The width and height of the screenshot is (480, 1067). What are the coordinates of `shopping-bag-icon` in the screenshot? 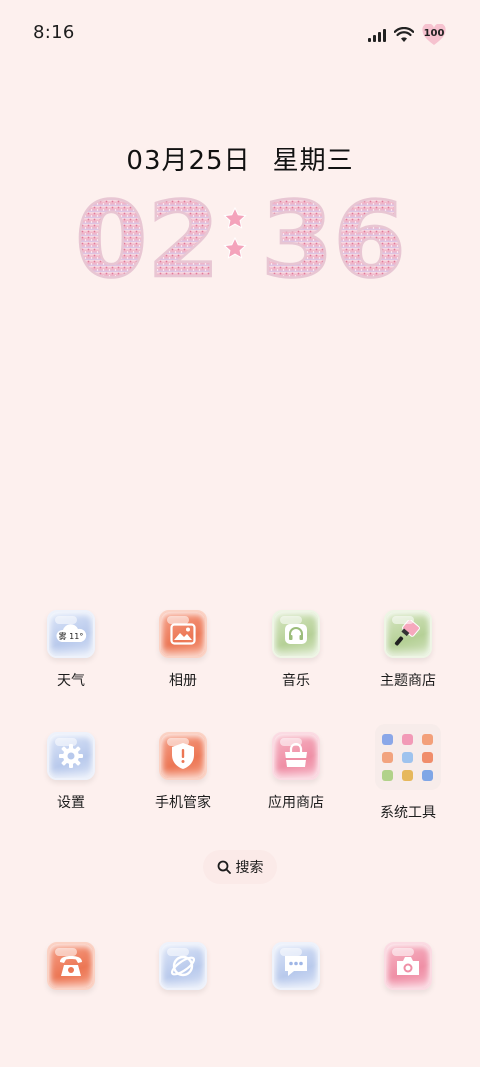 It's located at (296, 756).